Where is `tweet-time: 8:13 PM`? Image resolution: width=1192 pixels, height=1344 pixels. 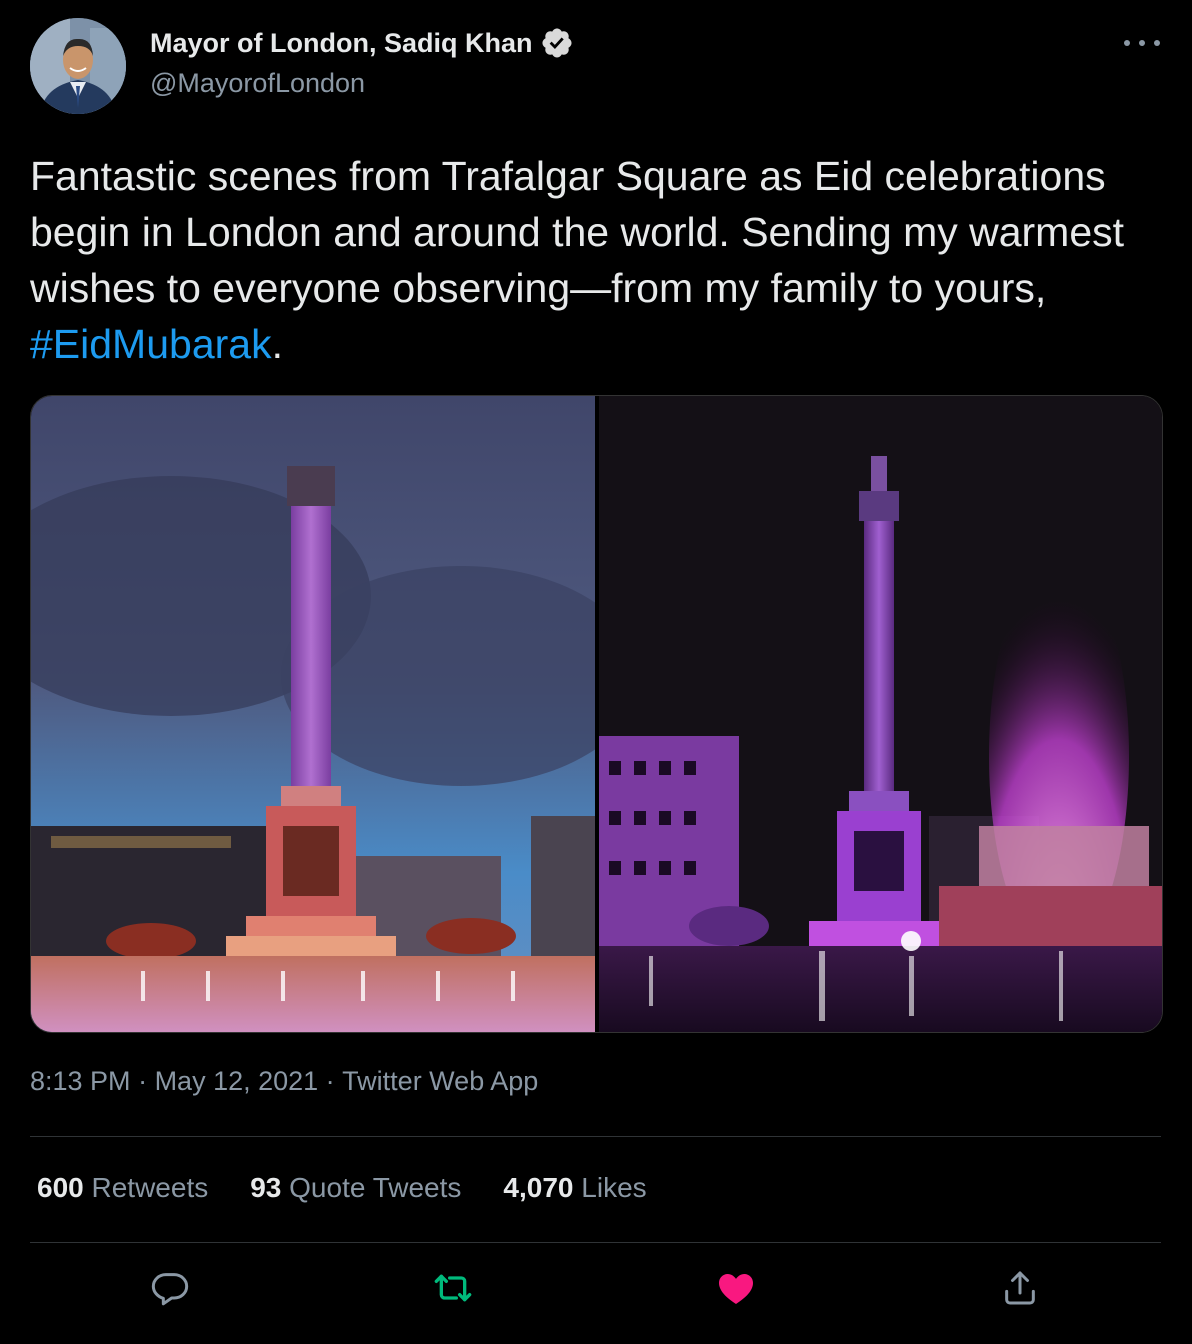
tweet-time: 8:13 PM is located at coordinates (80, 1081).